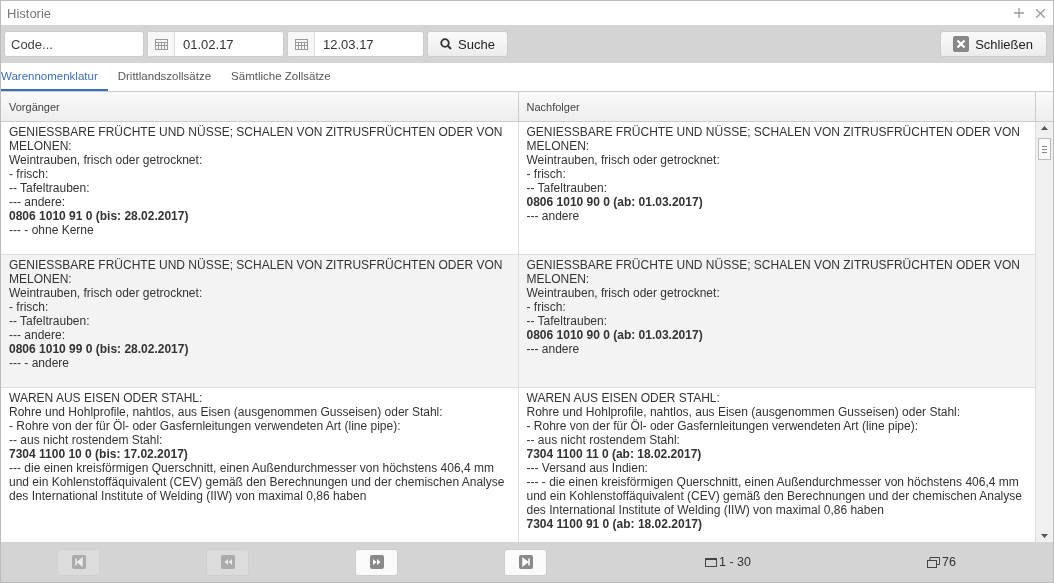 The height and width of the screenshot is (583, 1054). What do you see at coordinates (1044, 332) in the screenshot?
I see `scrollbar` at bounding box center [1044, 332].